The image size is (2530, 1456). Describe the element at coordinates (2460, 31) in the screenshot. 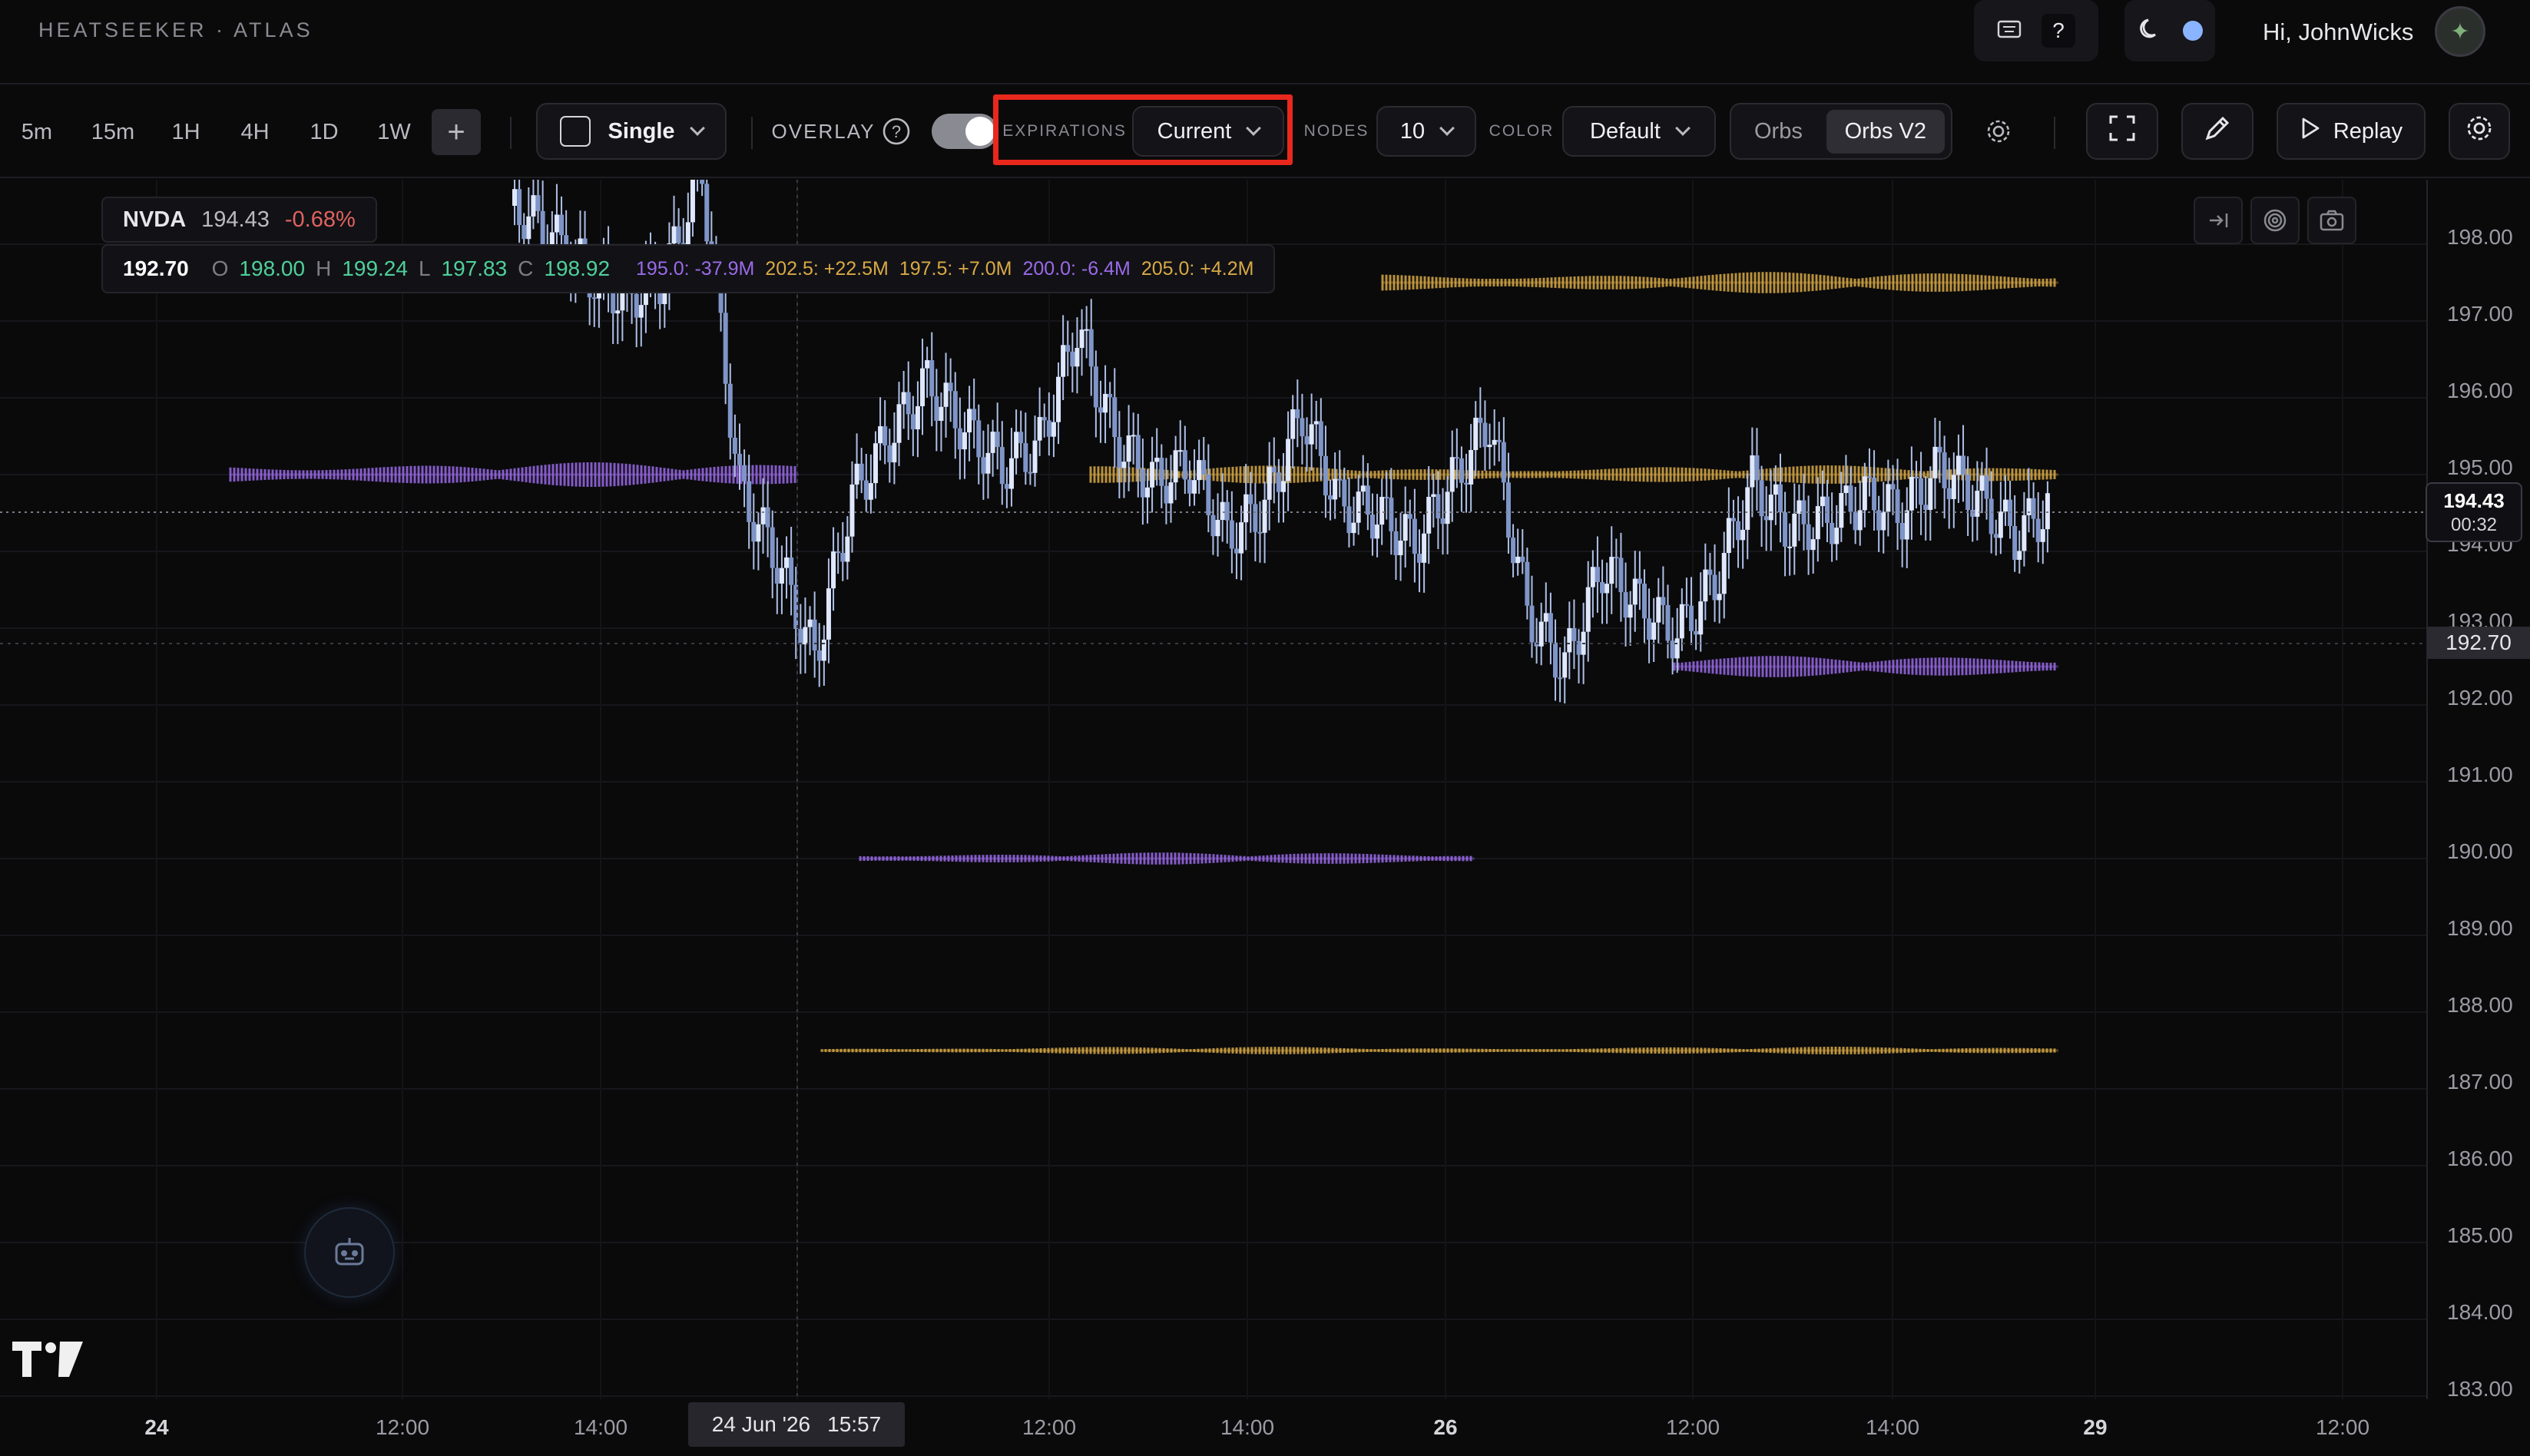

I see `avatar: ✦` at that location.